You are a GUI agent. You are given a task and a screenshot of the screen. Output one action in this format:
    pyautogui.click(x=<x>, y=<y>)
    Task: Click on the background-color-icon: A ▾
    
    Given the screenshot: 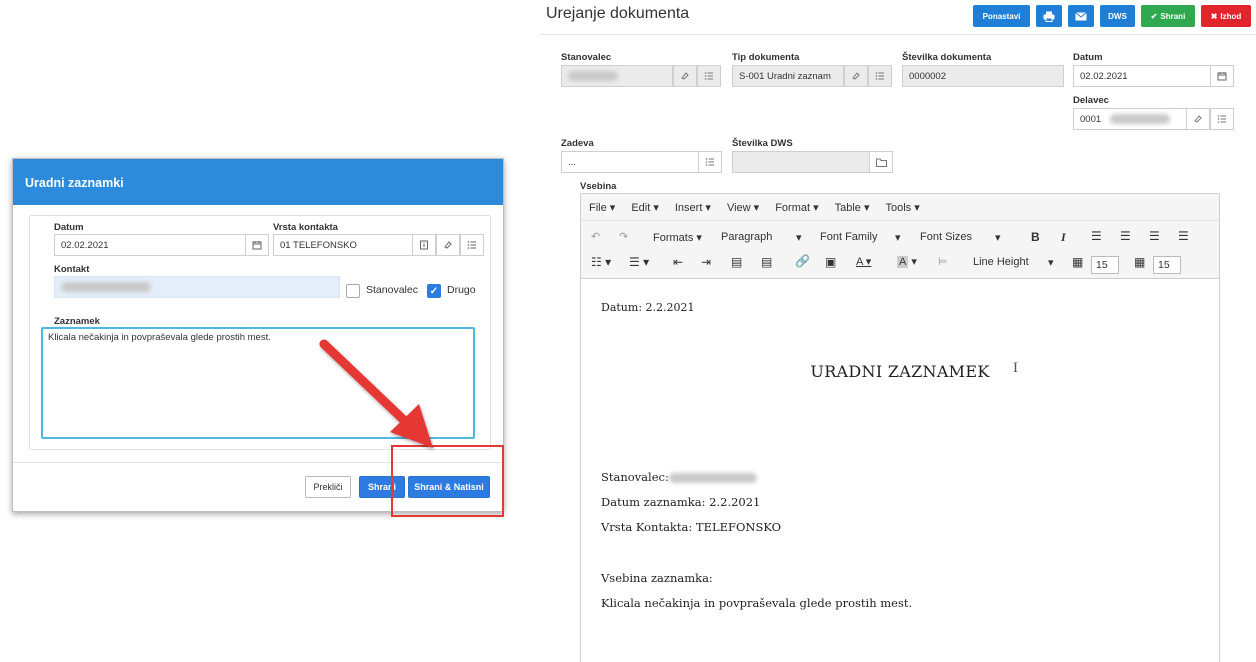 What is the action you would take?
    pyautogui.click(x=907, y=261)
    